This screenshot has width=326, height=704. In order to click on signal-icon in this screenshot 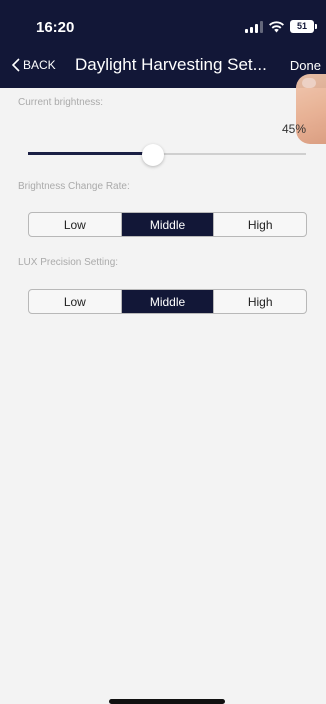, I will do `click(254, 26)`.